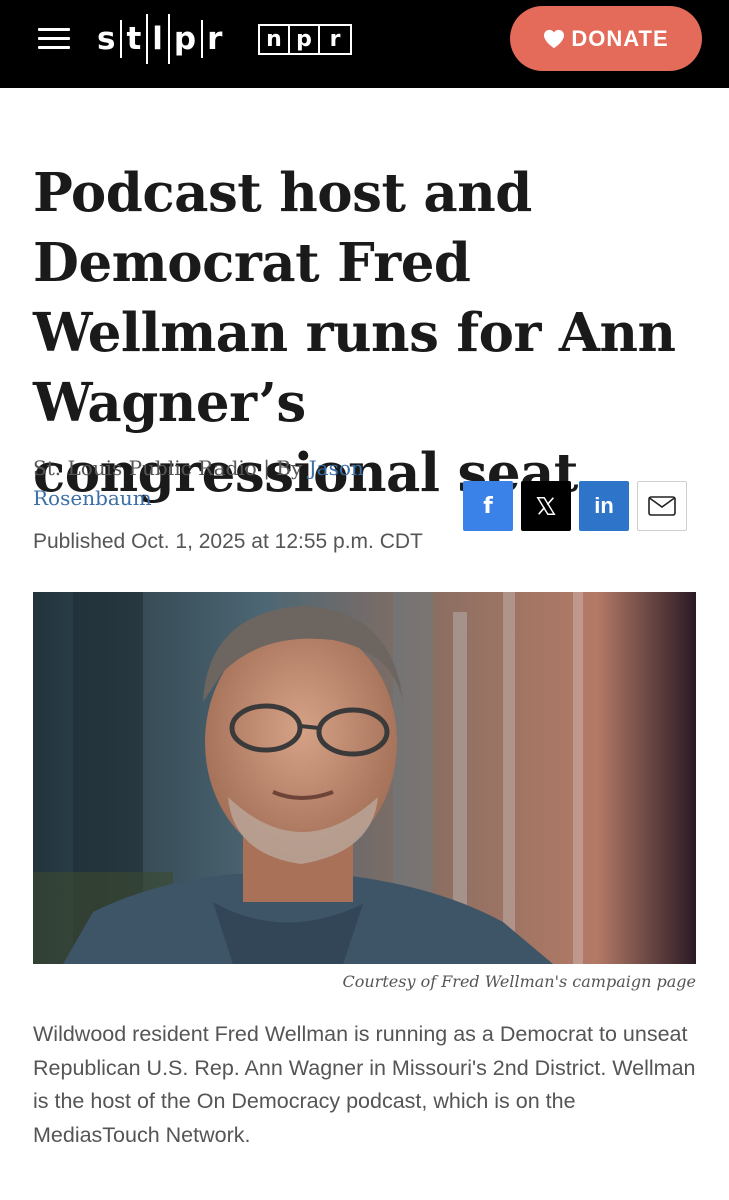 This screenshot has height=1200, width=729. I want to click on facebook-share-button: f, so click(488, 506).